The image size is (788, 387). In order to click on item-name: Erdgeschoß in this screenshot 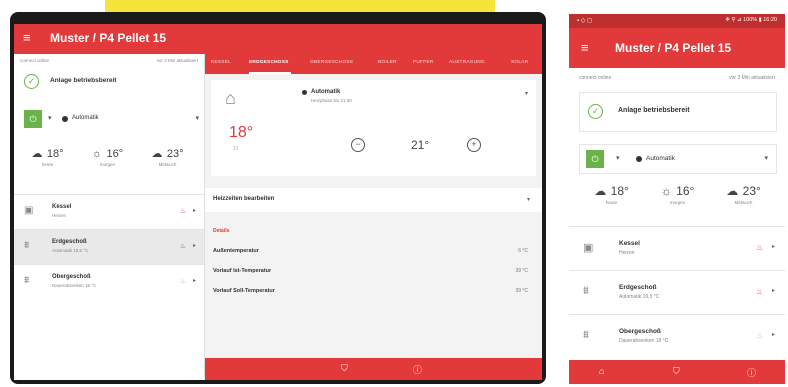, I will do `click(638, 287)`.